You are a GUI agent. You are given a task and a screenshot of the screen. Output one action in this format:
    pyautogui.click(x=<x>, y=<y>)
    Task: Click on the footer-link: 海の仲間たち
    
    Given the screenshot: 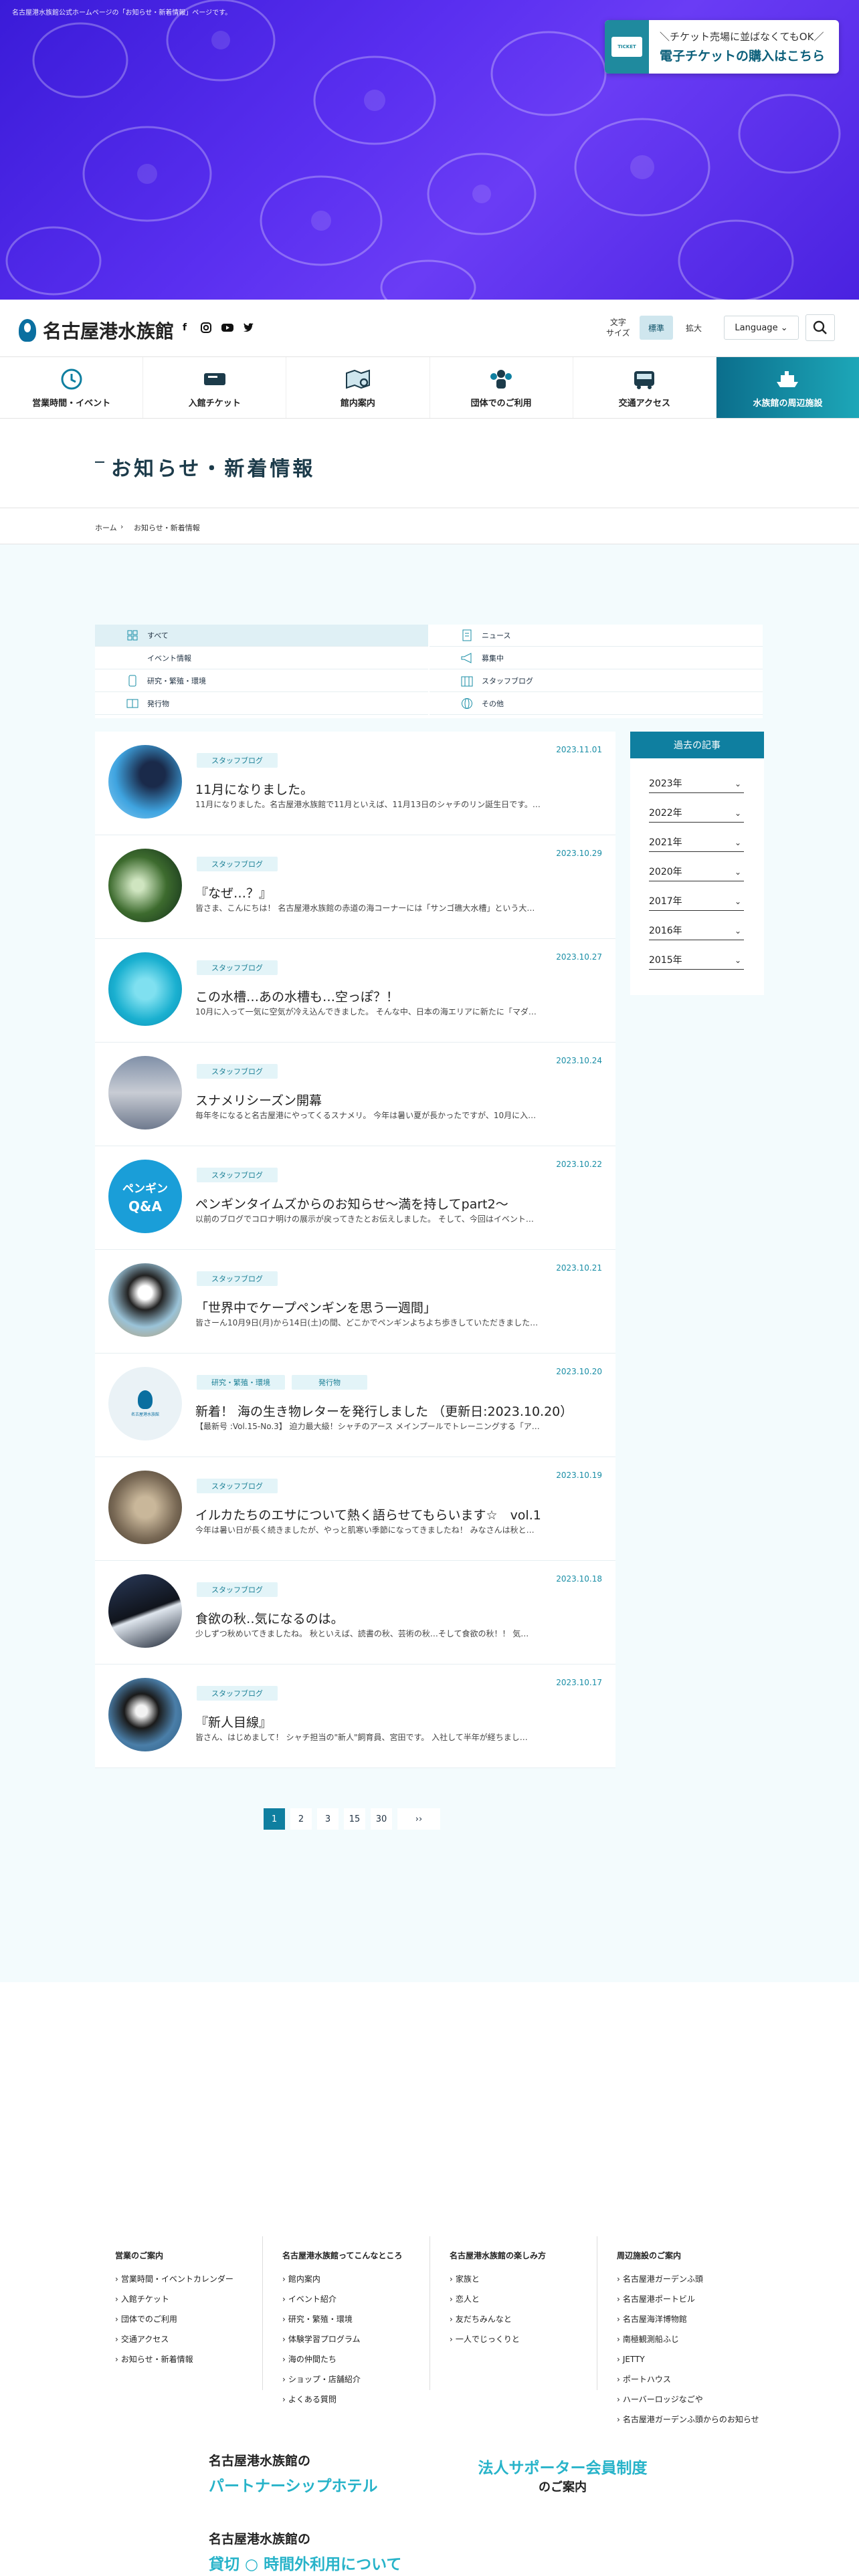 What is the action you would take?
    pyautogui.click(x=365, y=2359)
    